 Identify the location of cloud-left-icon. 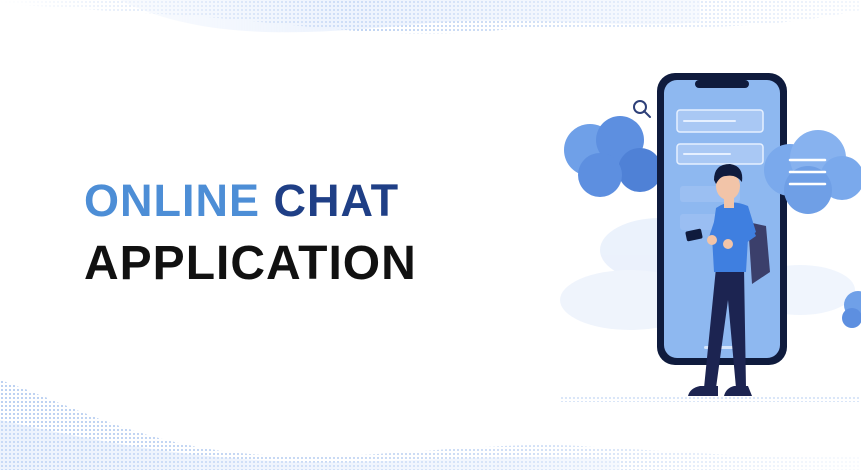
(613, 156).